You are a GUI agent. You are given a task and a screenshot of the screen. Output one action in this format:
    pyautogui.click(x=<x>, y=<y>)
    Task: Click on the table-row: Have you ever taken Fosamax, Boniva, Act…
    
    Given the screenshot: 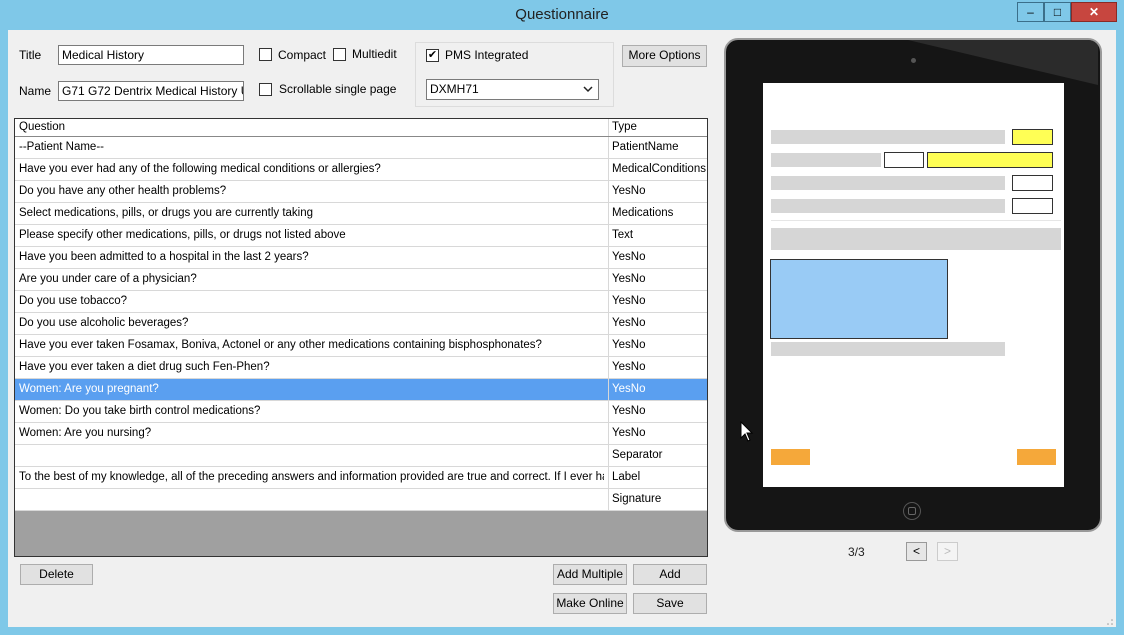 What is the action you would take?
    pyautogui.click(x=361, y=346)
    